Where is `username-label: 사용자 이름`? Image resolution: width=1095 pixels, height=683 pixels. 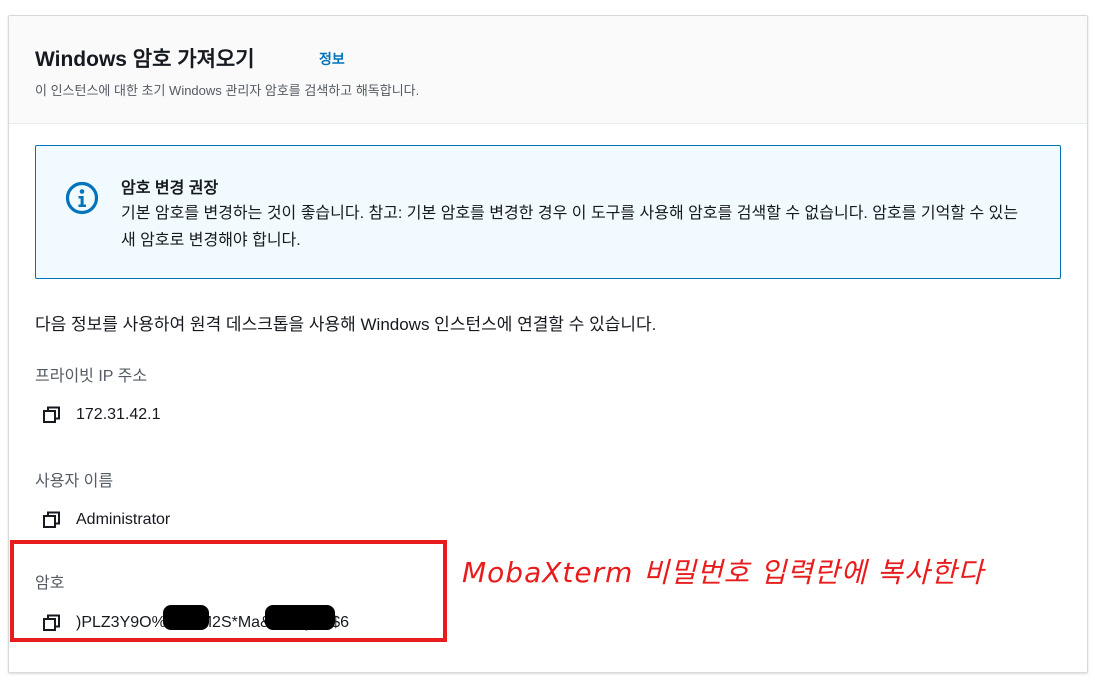 username-label: 사용자 이름 is located at coordinates (74, 481).